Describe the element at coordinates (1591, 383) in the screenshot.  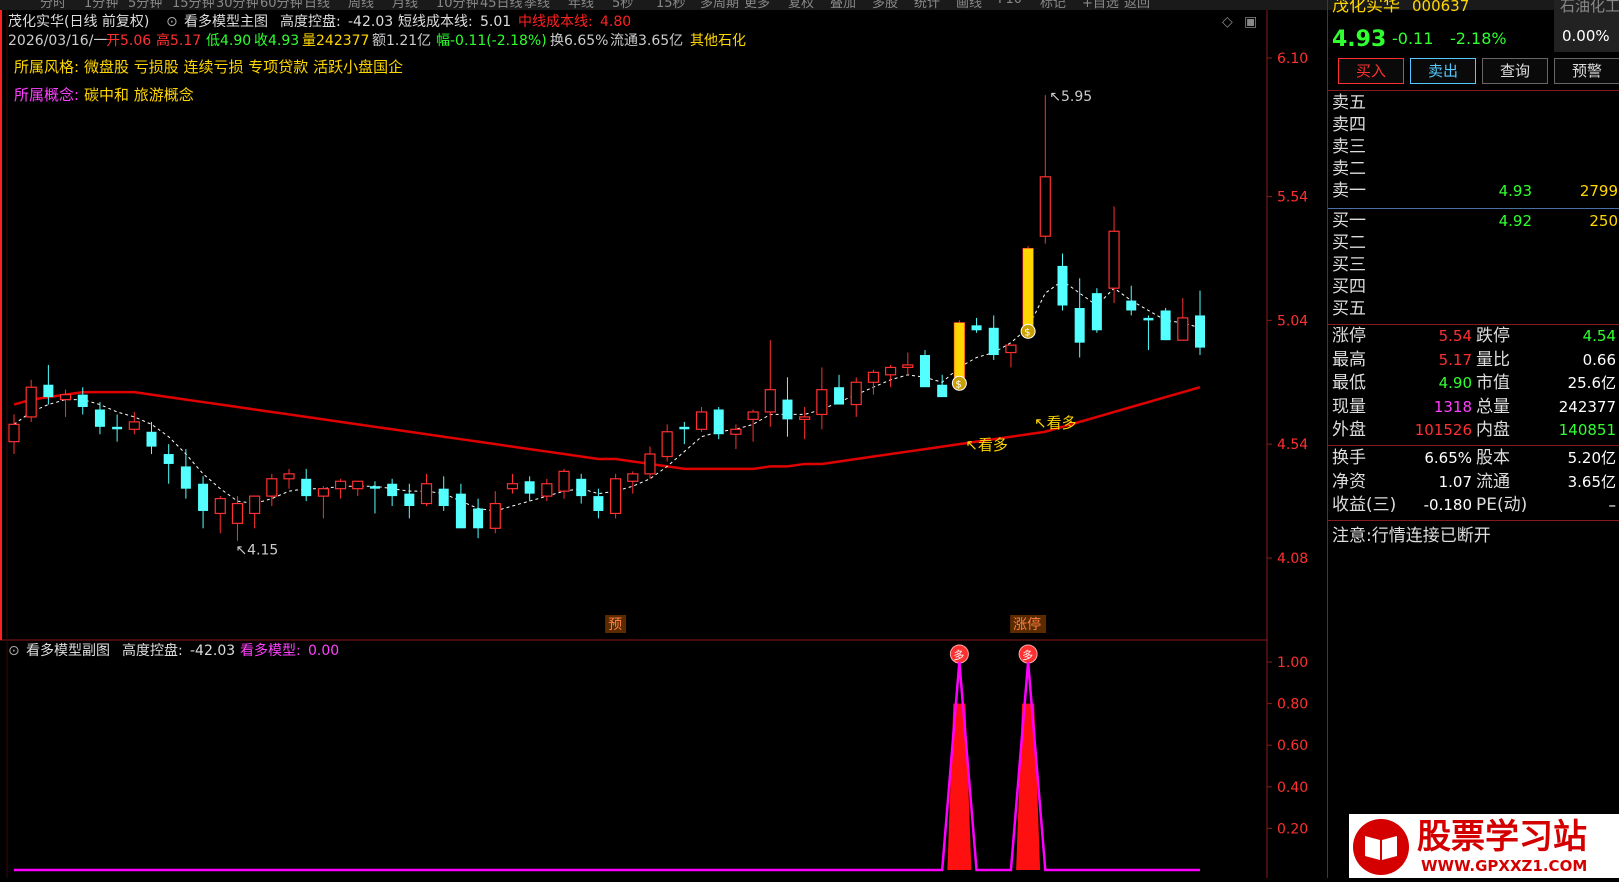
I see `stat-value: 25.6亿` at that location.